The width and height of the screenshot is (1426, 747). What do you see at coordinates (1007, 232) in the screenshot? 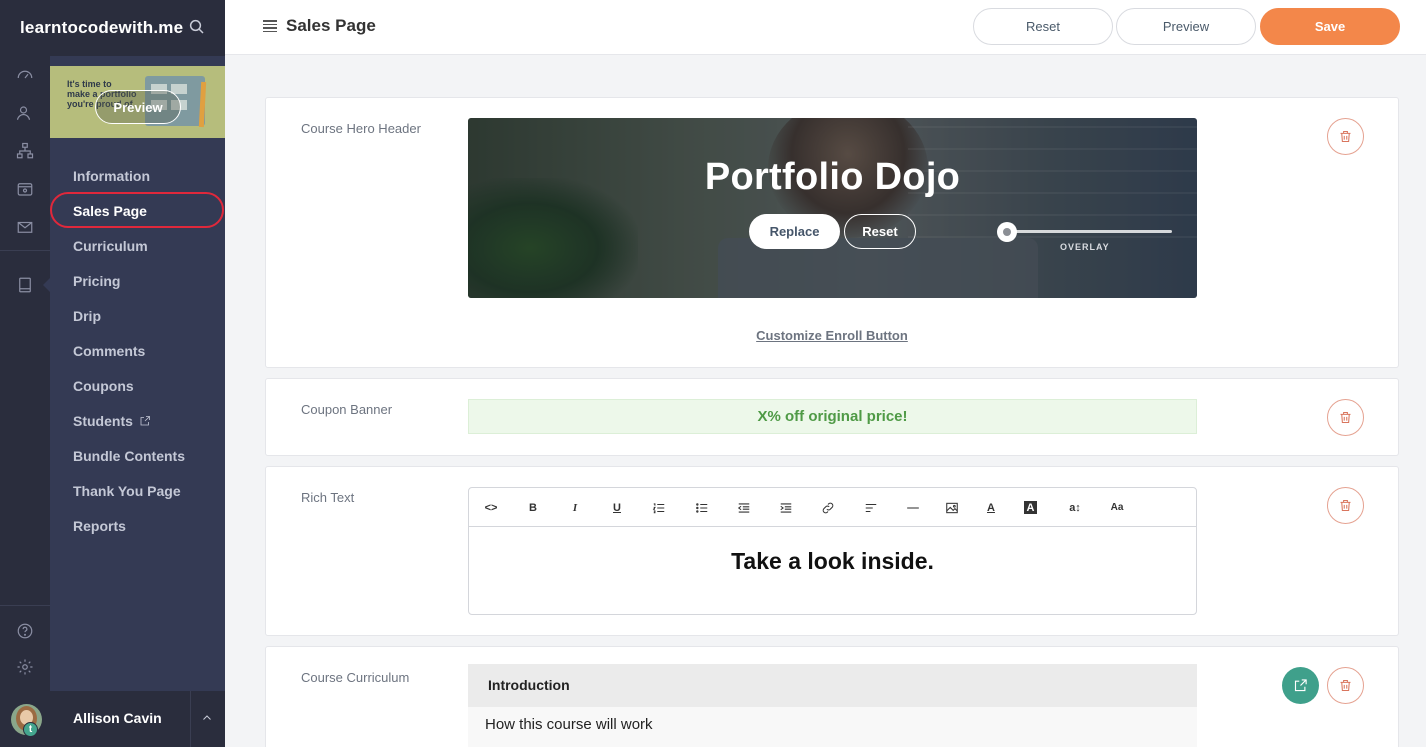
I see `overlay-slider-handle` at bounding box center [1007, 232].